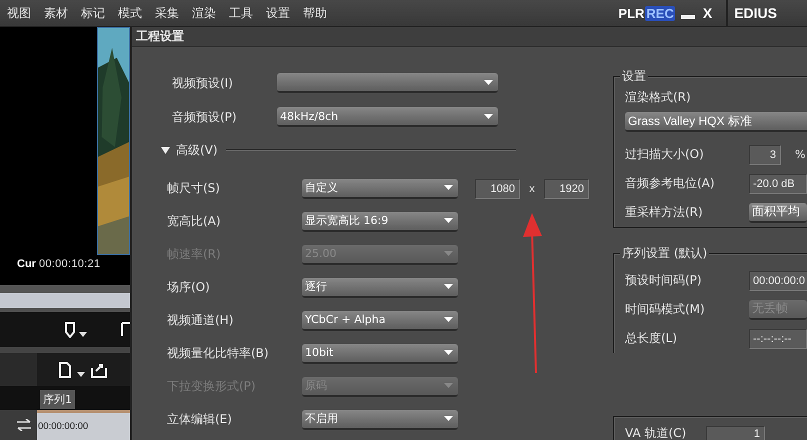 Image resolution: width=807 pixels, height=440 pixels. What do you see at coordinates (660, 13) in the screenshot?
I see `mode-toggle: REC` at bounding box center [660, 13].